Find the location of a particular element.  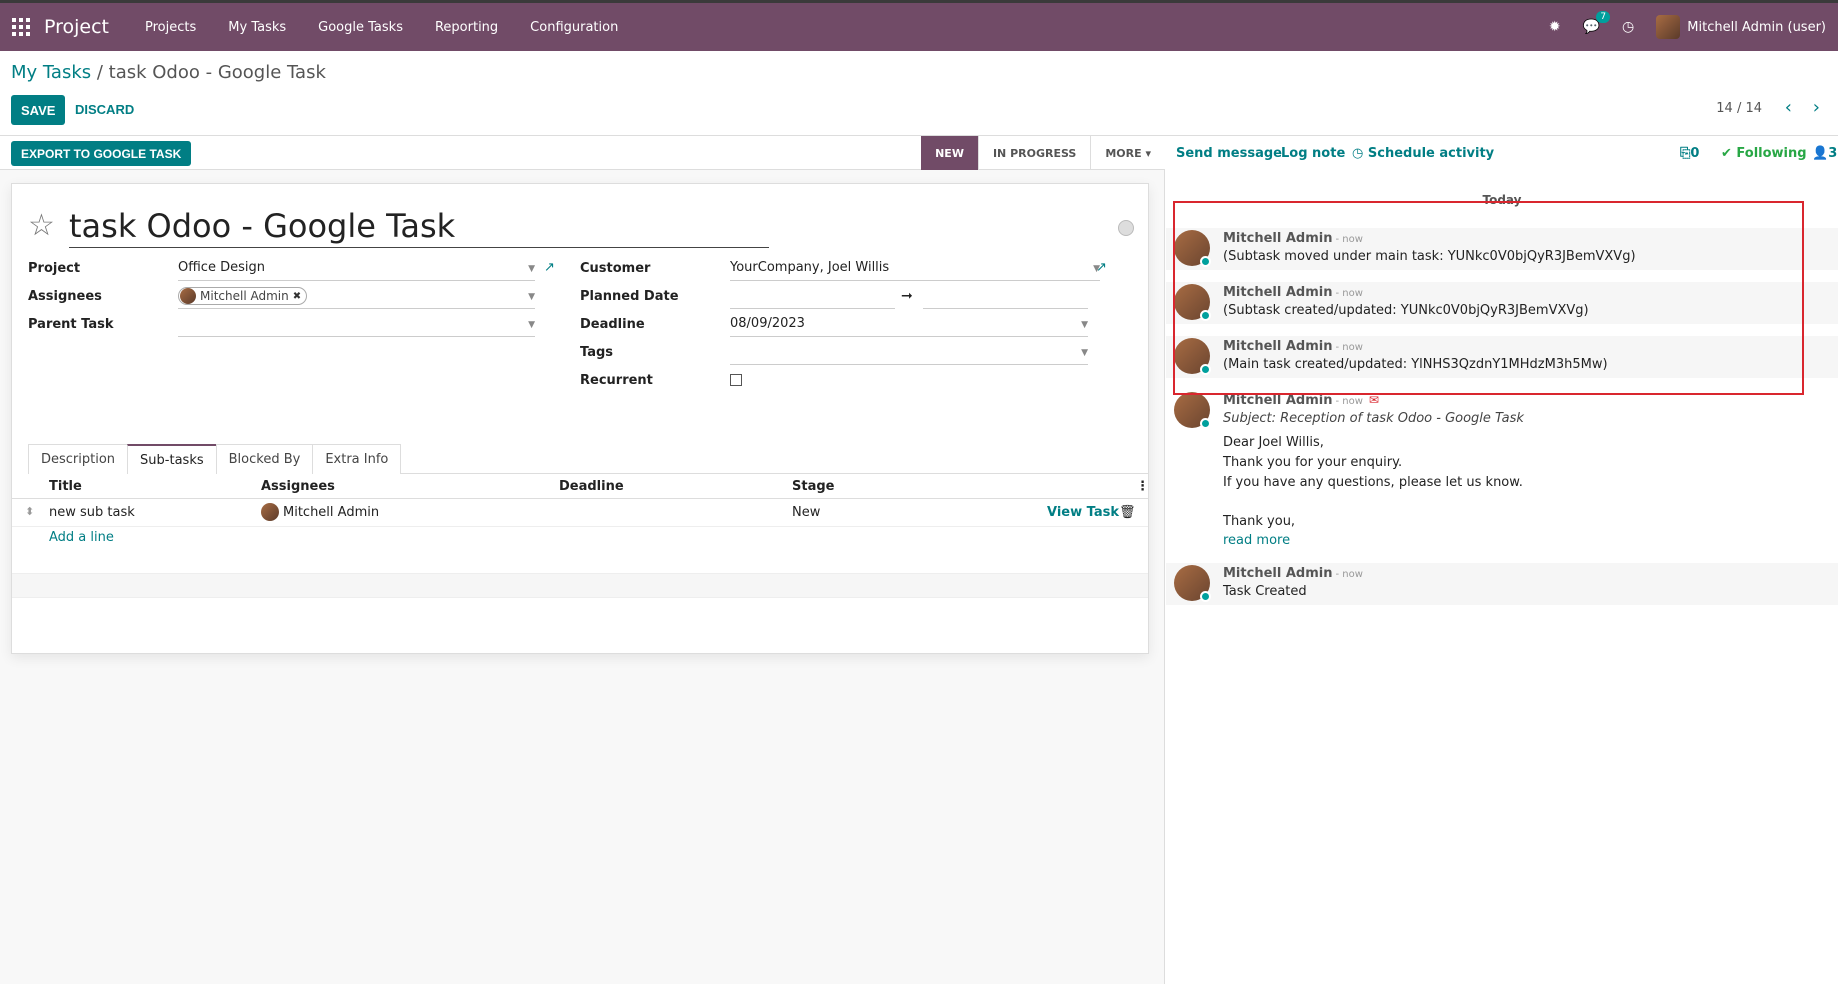

menu-google-tasks: Google Tasks is located at coordinates (360, 27).